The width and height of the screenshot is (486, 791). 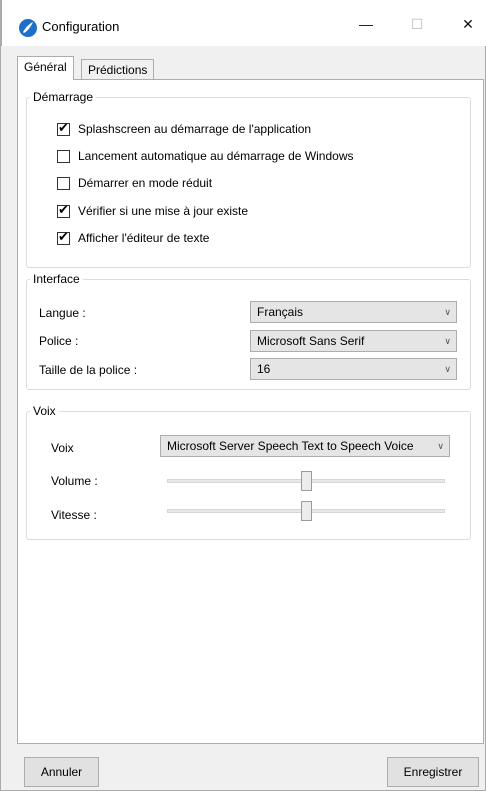 I want to click on tab-predictions: Prédictions, so click(x=118, y=70).